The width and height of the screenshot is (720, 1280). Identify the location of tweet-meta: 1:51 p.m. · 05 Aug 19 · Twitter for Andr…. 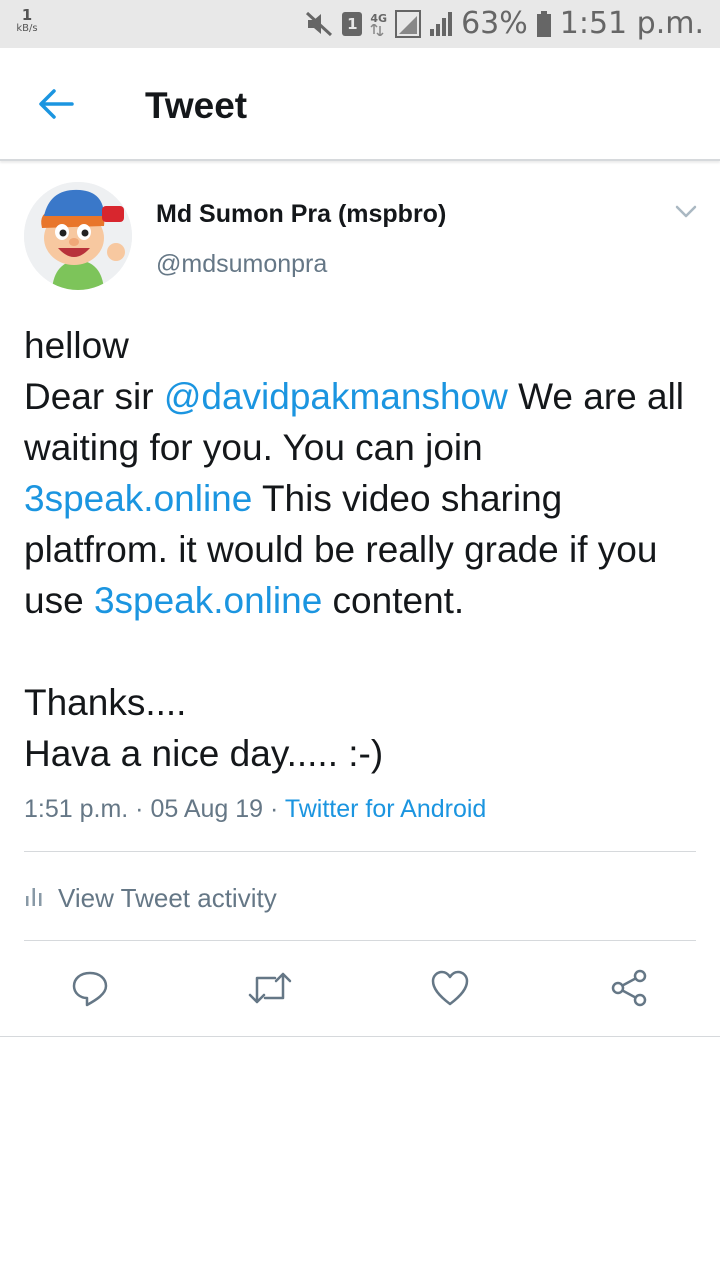
(255, 809).